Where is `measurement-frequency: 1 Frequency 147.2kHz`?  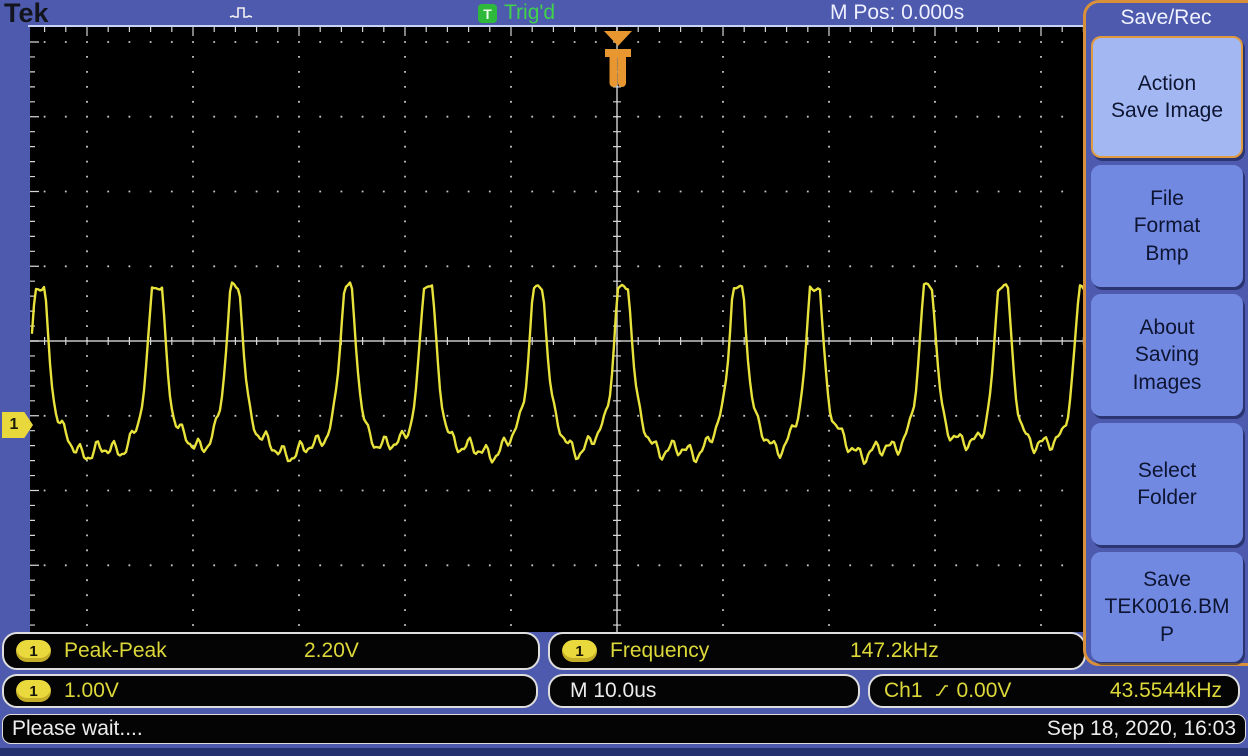
measurement-frequency: 1 Frequency 147.2kHz is located at coordinates (817, 651).